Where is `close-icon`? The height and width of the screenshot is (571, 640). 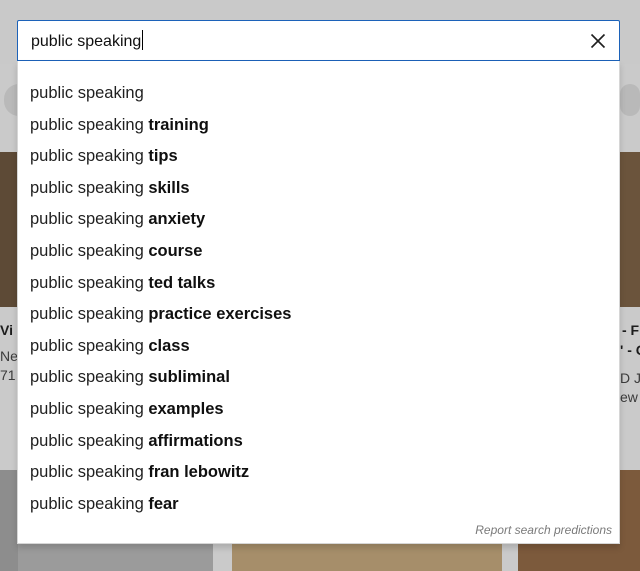
close-icon is located at coordinates (598, 41).